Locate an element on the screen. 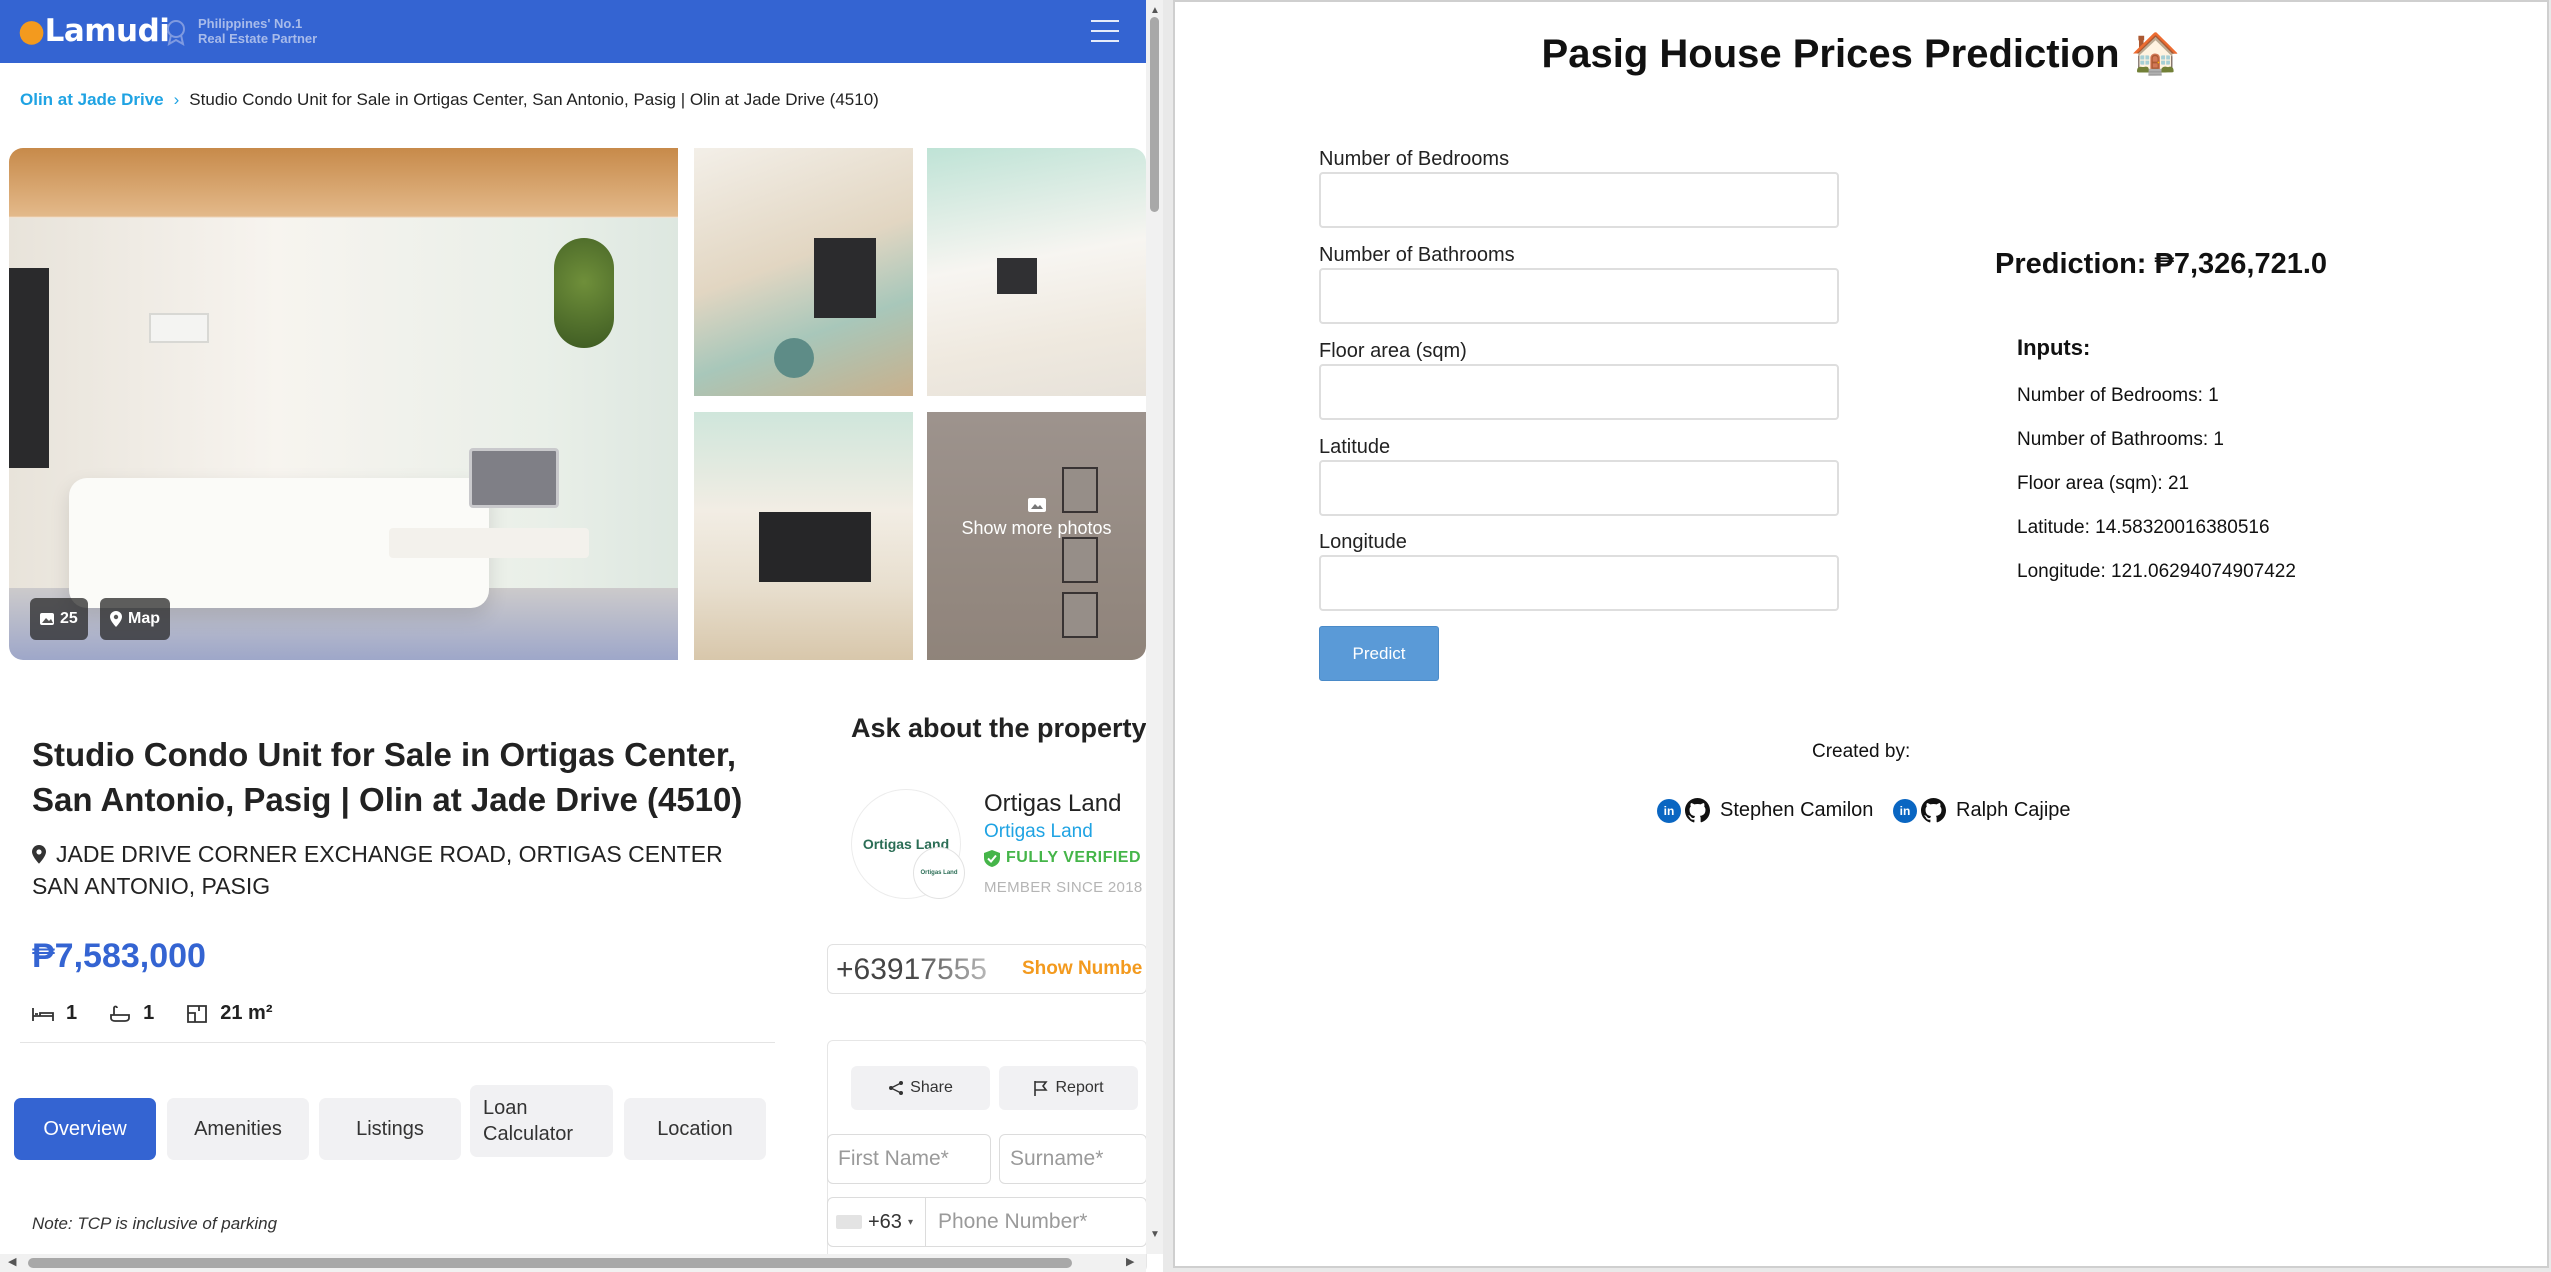 This screenshot has width=2551, height=1272. scroll-left-arrow-icon: ◀ is located at coordinates (12, 1261).